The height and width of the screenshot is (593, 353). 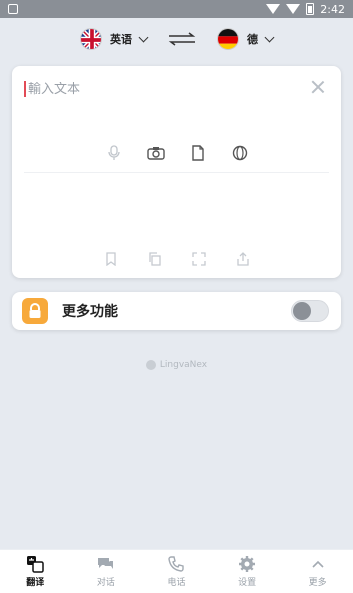 I want to click on nav-label-phone: 电话, so click(x=176, y=583).